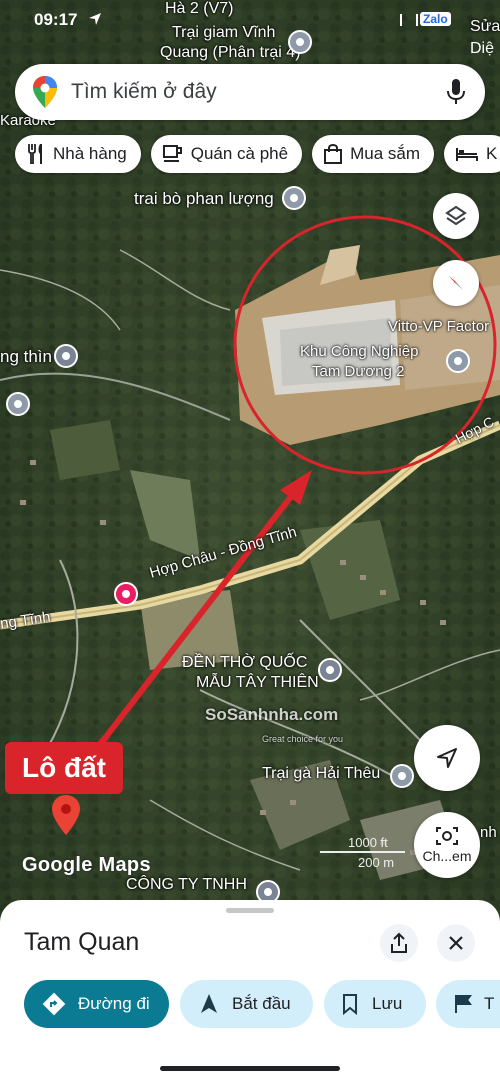 The image size is (500, 1080). What do you see at coordinates (358, 371) in the screenshot?
I see `map-label: Tam Dương 2` at bounding box center [358, 371].